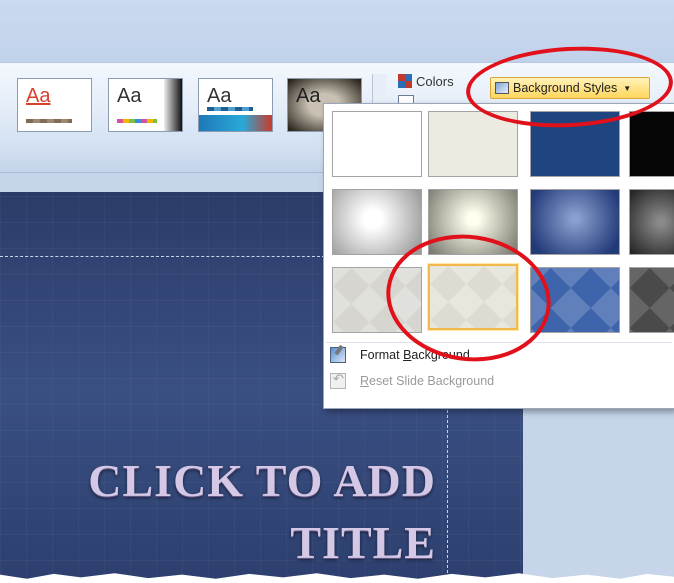 The image size is (674, 583). What do you see at coordinates (165, 256) in the screenshot?
I see `title-placeholder-guide` at bounding box center [165, 256].